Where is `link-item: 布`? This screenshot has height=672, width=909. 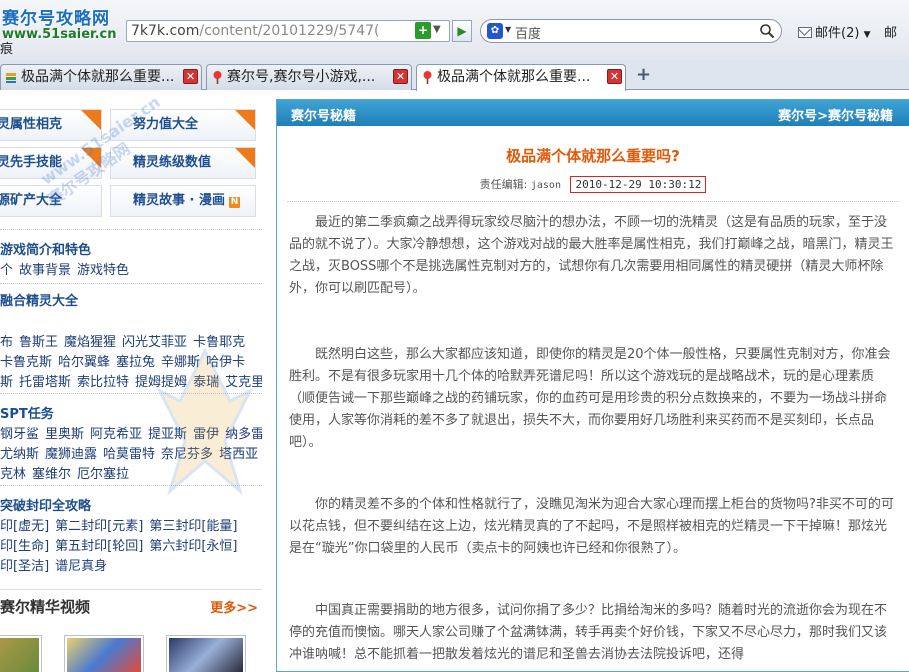
link-item: 布 is located at coordinates (6, 342).